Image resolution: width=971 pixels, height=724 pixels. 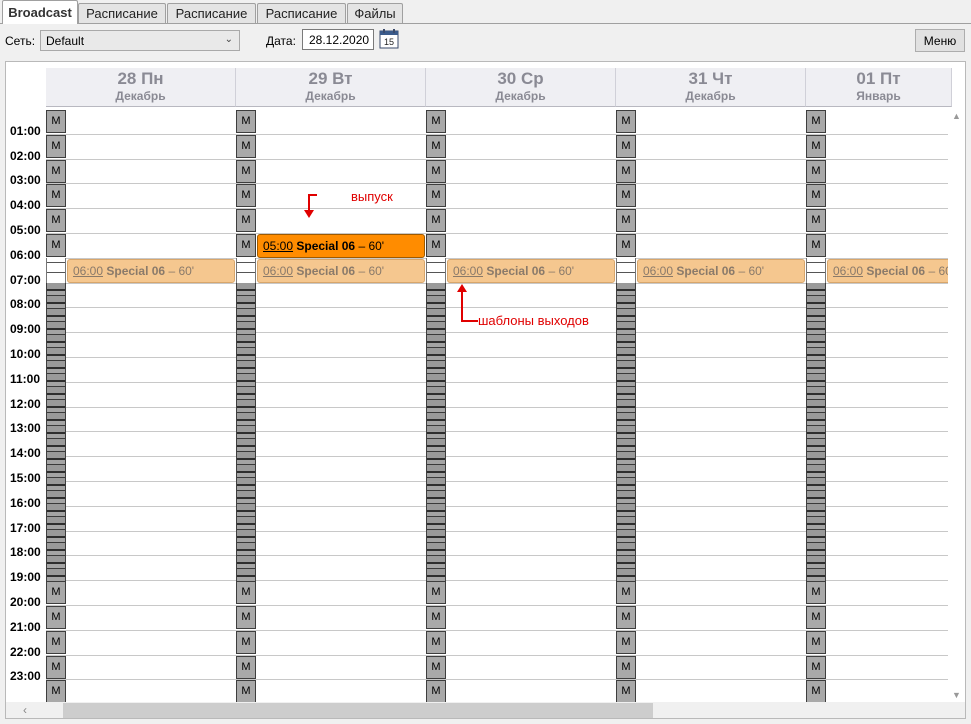 I want to click on horizontal-scrollbar: ‹, so click(x=485, y=710).